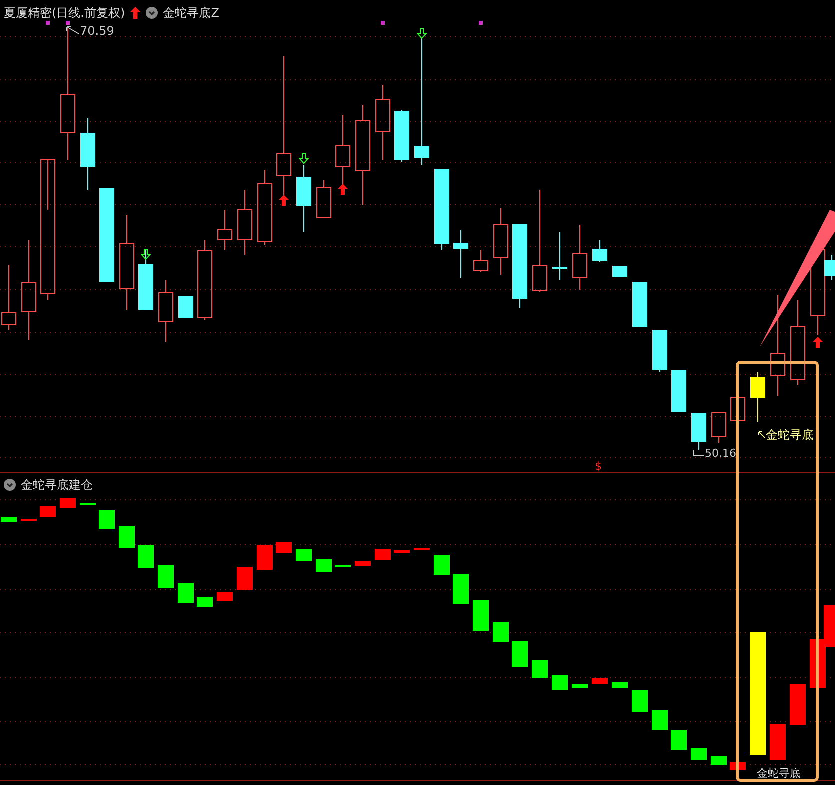 The image size is (835, 785). Describe the element at coordinates (97, 31) in the screenshot. I see `high-price-label: 70.59` at that location.